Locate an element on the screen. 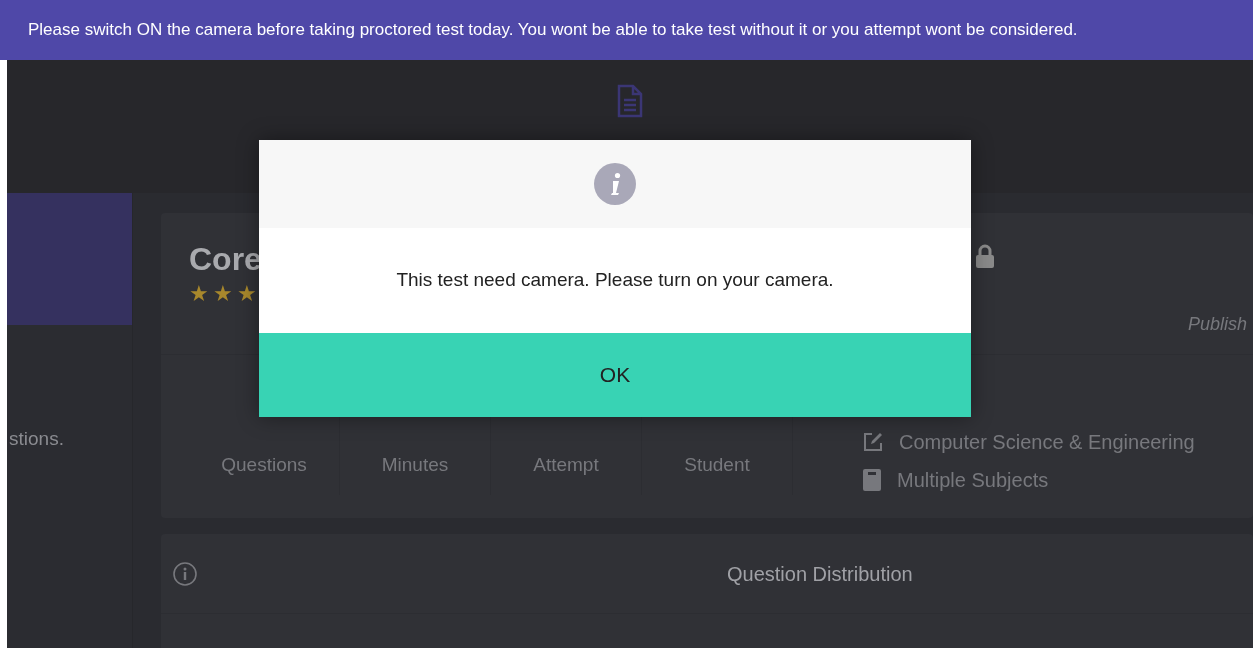 The image size is (1253, 648). banner-text: Please switch ON the camera before taking proctored test today. You wont be able to take test without it or you attempt wont be considered. is located at coordinates (553, 30).